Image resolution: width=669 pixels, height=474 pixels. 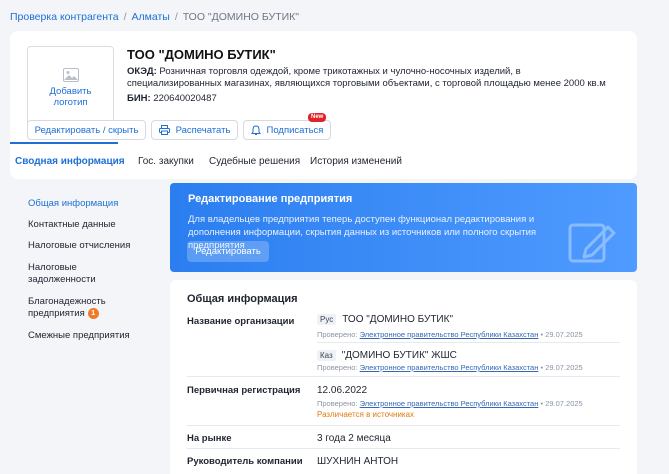 I want to click on general-info-title: Общая информация, so click(x=242, y=299).